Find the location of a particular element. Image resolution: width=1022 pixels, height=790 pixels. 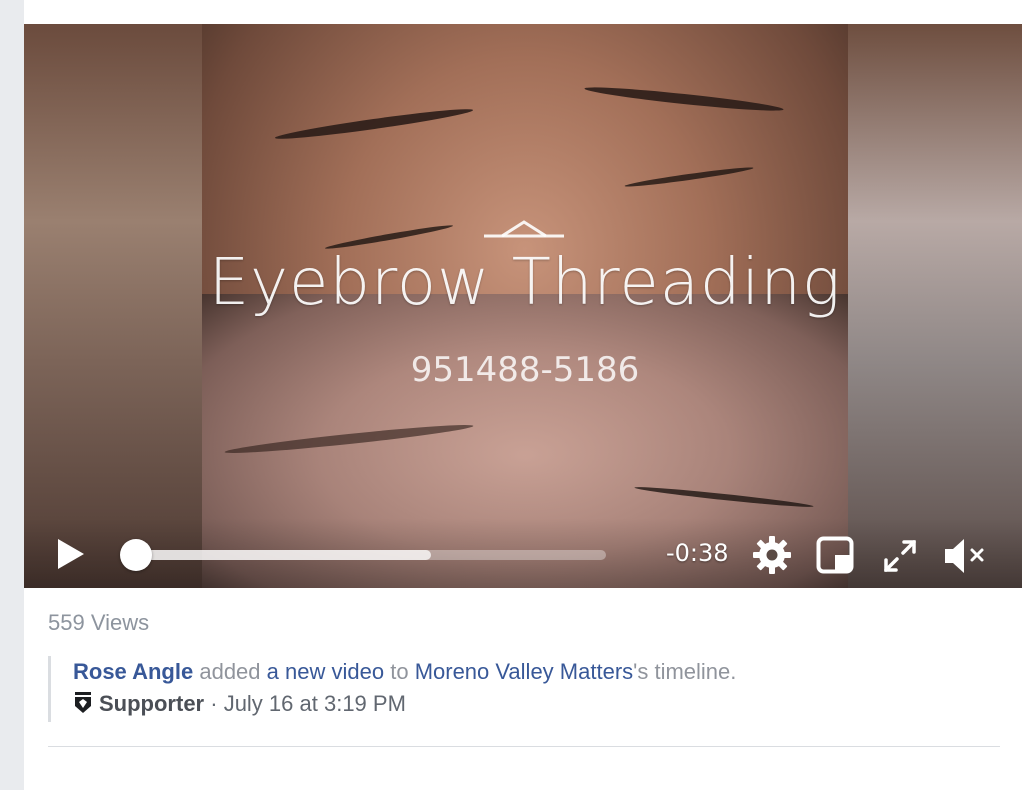

video-controls: -0:38 is located at coordinates (523, 553).